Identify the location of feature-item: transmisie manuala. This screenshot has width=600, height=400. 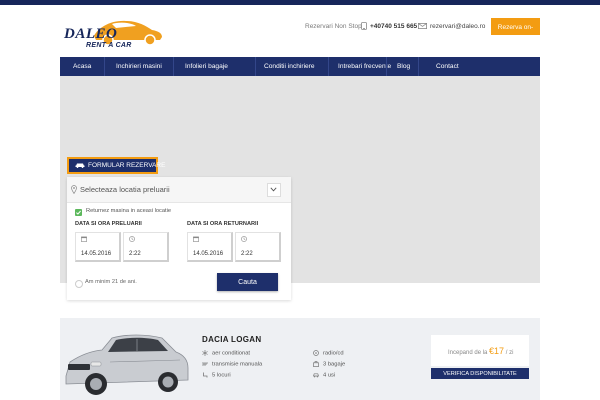
(232, 364).